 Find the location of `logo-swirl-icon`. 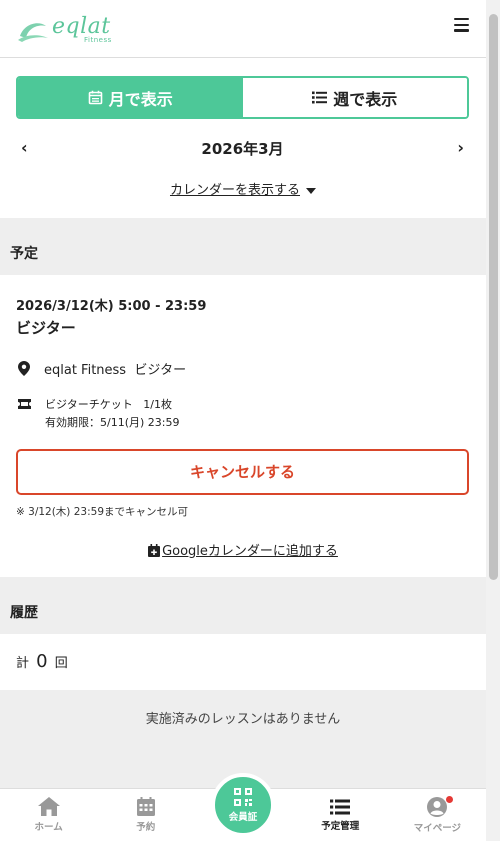

logo-swirl-icon is located at coordinates (33, 32).